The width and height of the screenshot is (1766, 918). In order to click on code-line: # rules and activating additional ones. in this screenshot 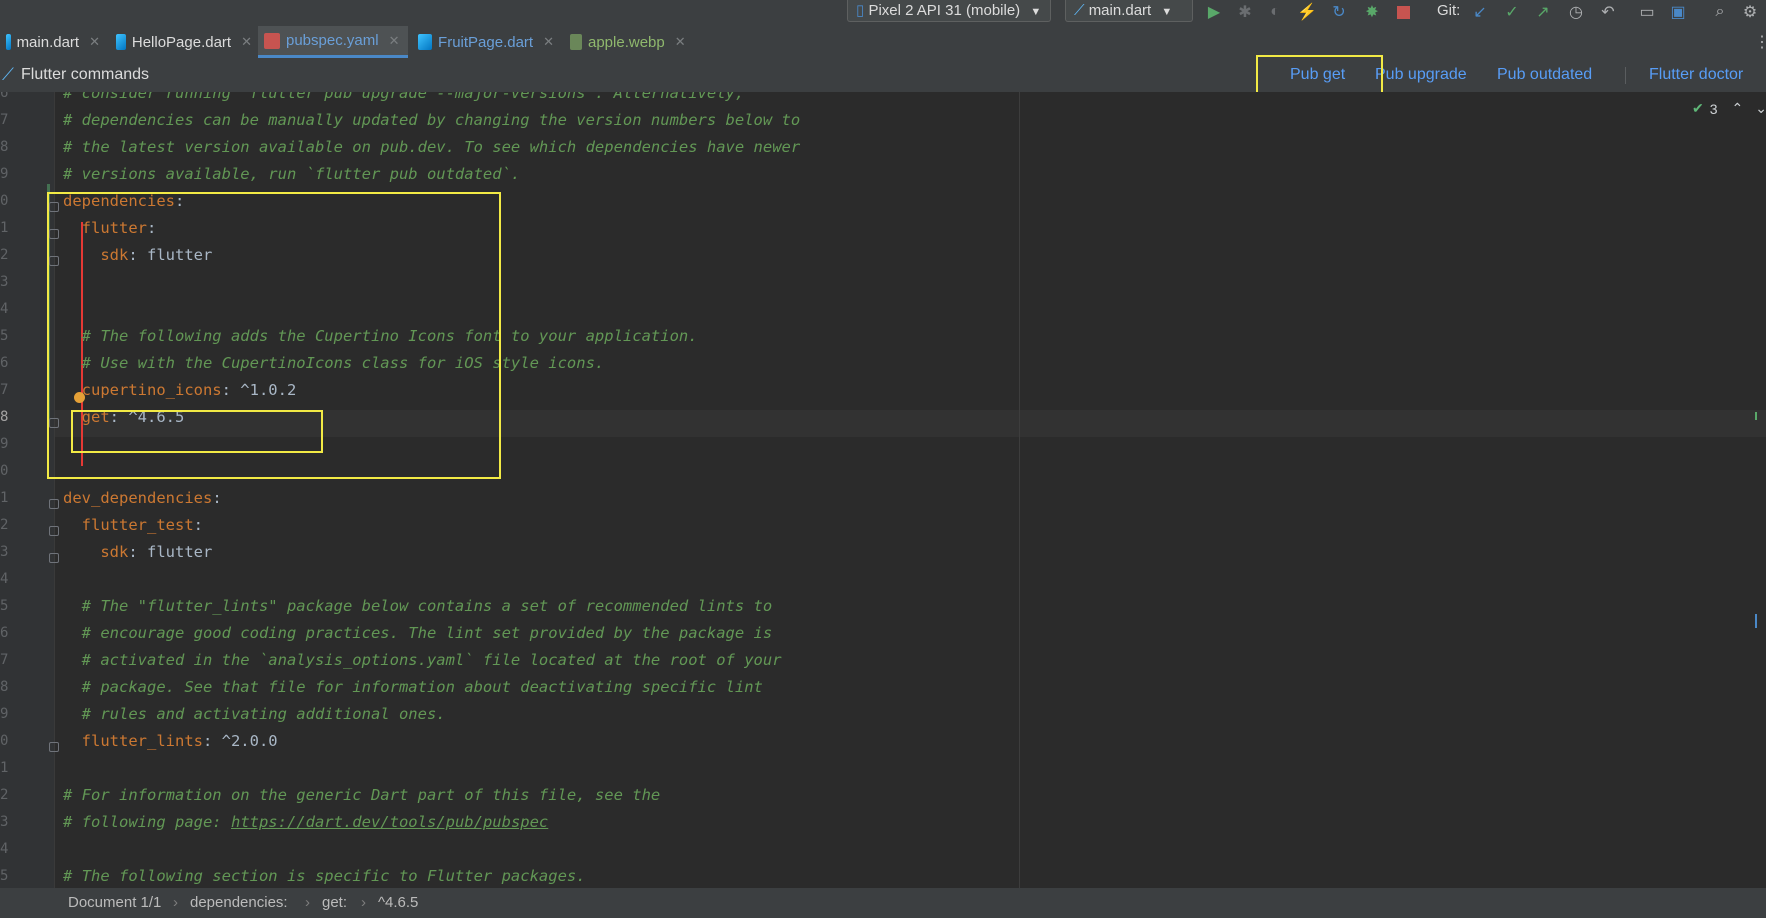, I will do `click(254, 714)`.